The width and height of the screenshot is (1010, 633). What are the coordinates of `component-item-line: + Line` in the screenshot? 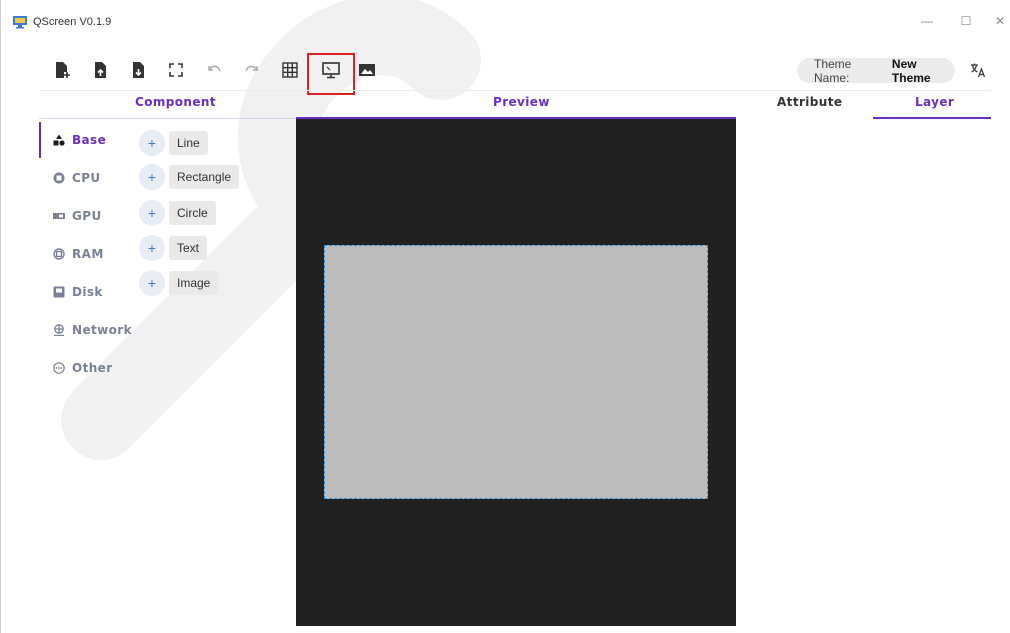 It's located at (173, 143).